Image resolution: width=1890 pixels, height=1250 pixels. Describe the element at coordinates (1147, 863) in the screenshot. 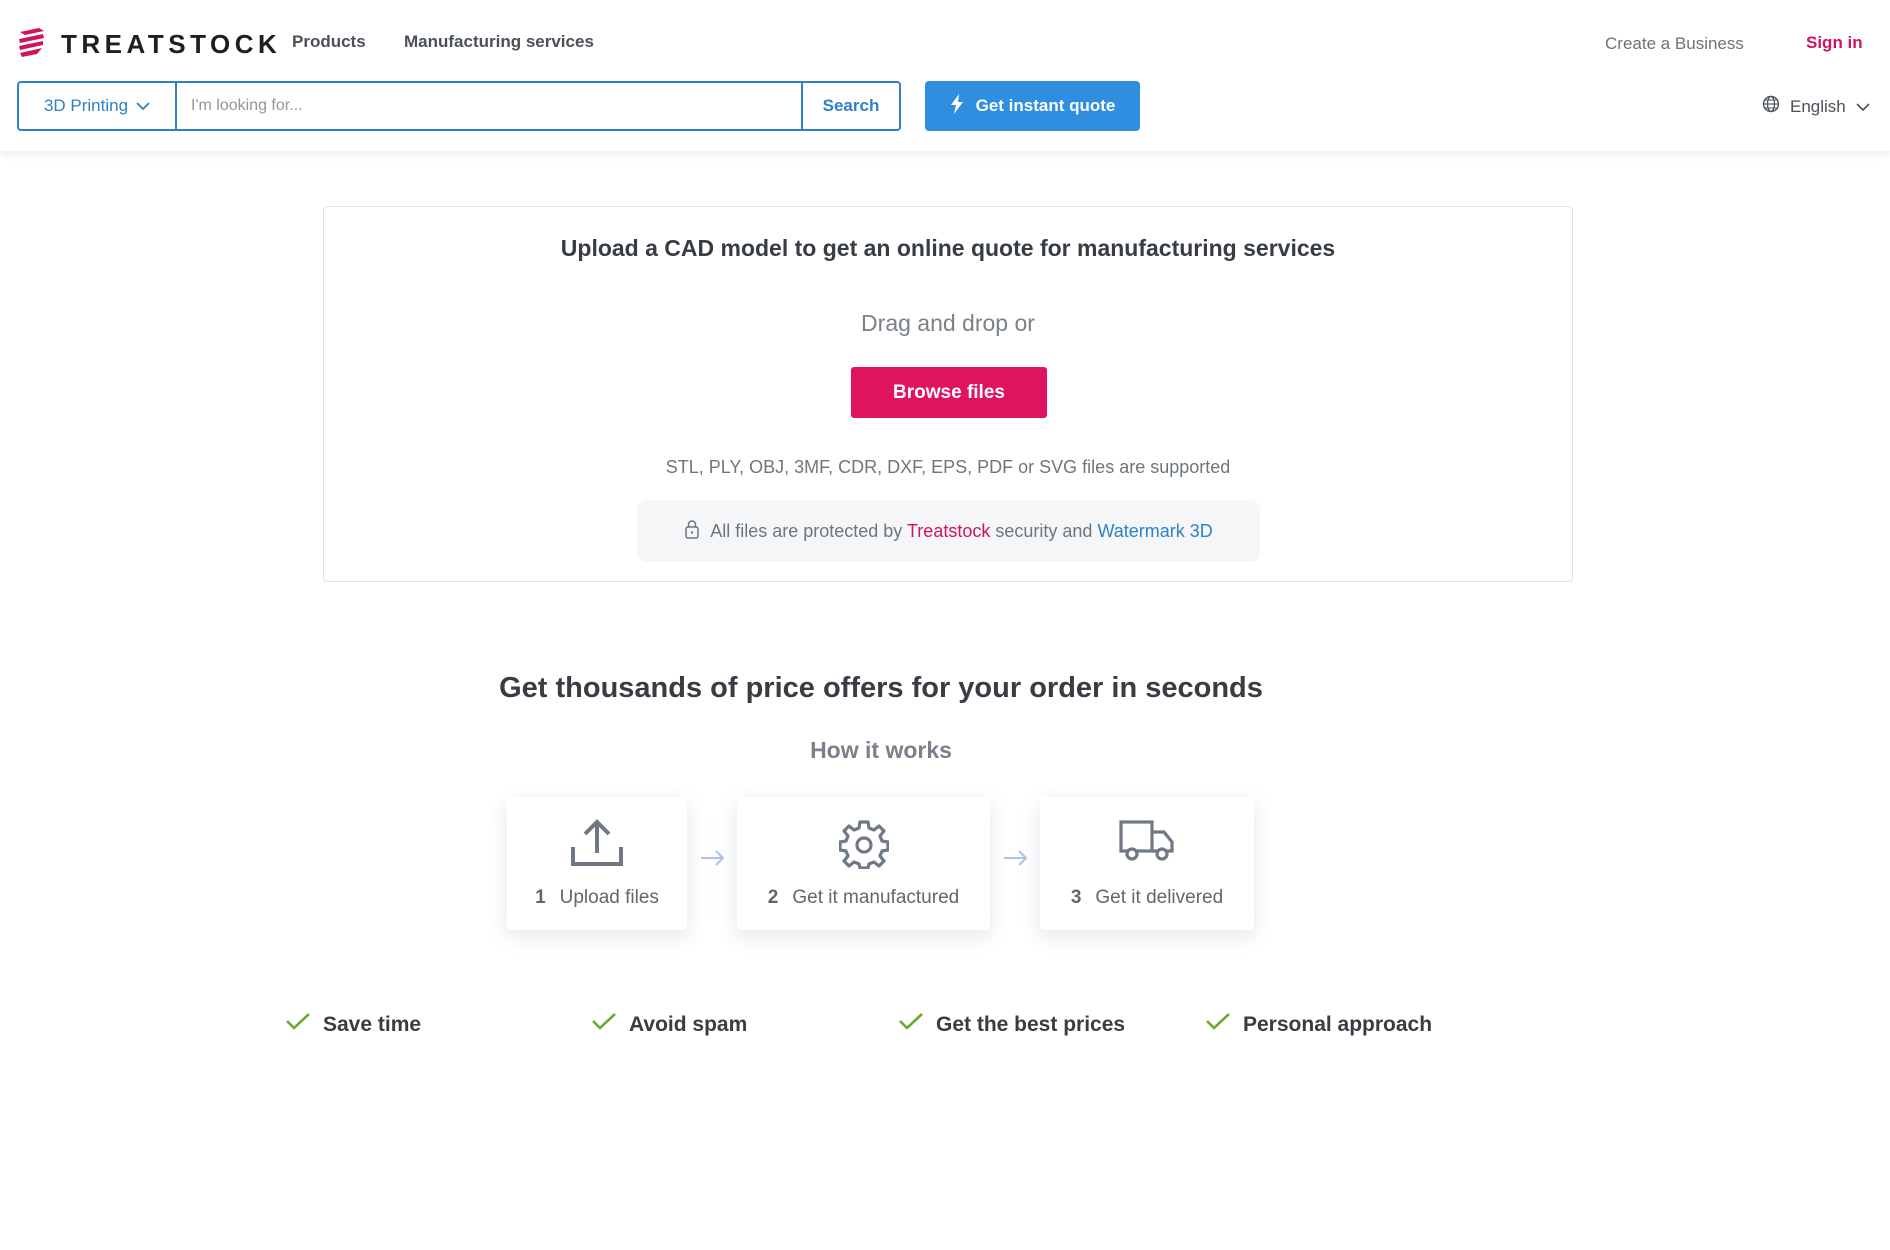

I see `step-delivery: 3 Get it delivered` at that location.